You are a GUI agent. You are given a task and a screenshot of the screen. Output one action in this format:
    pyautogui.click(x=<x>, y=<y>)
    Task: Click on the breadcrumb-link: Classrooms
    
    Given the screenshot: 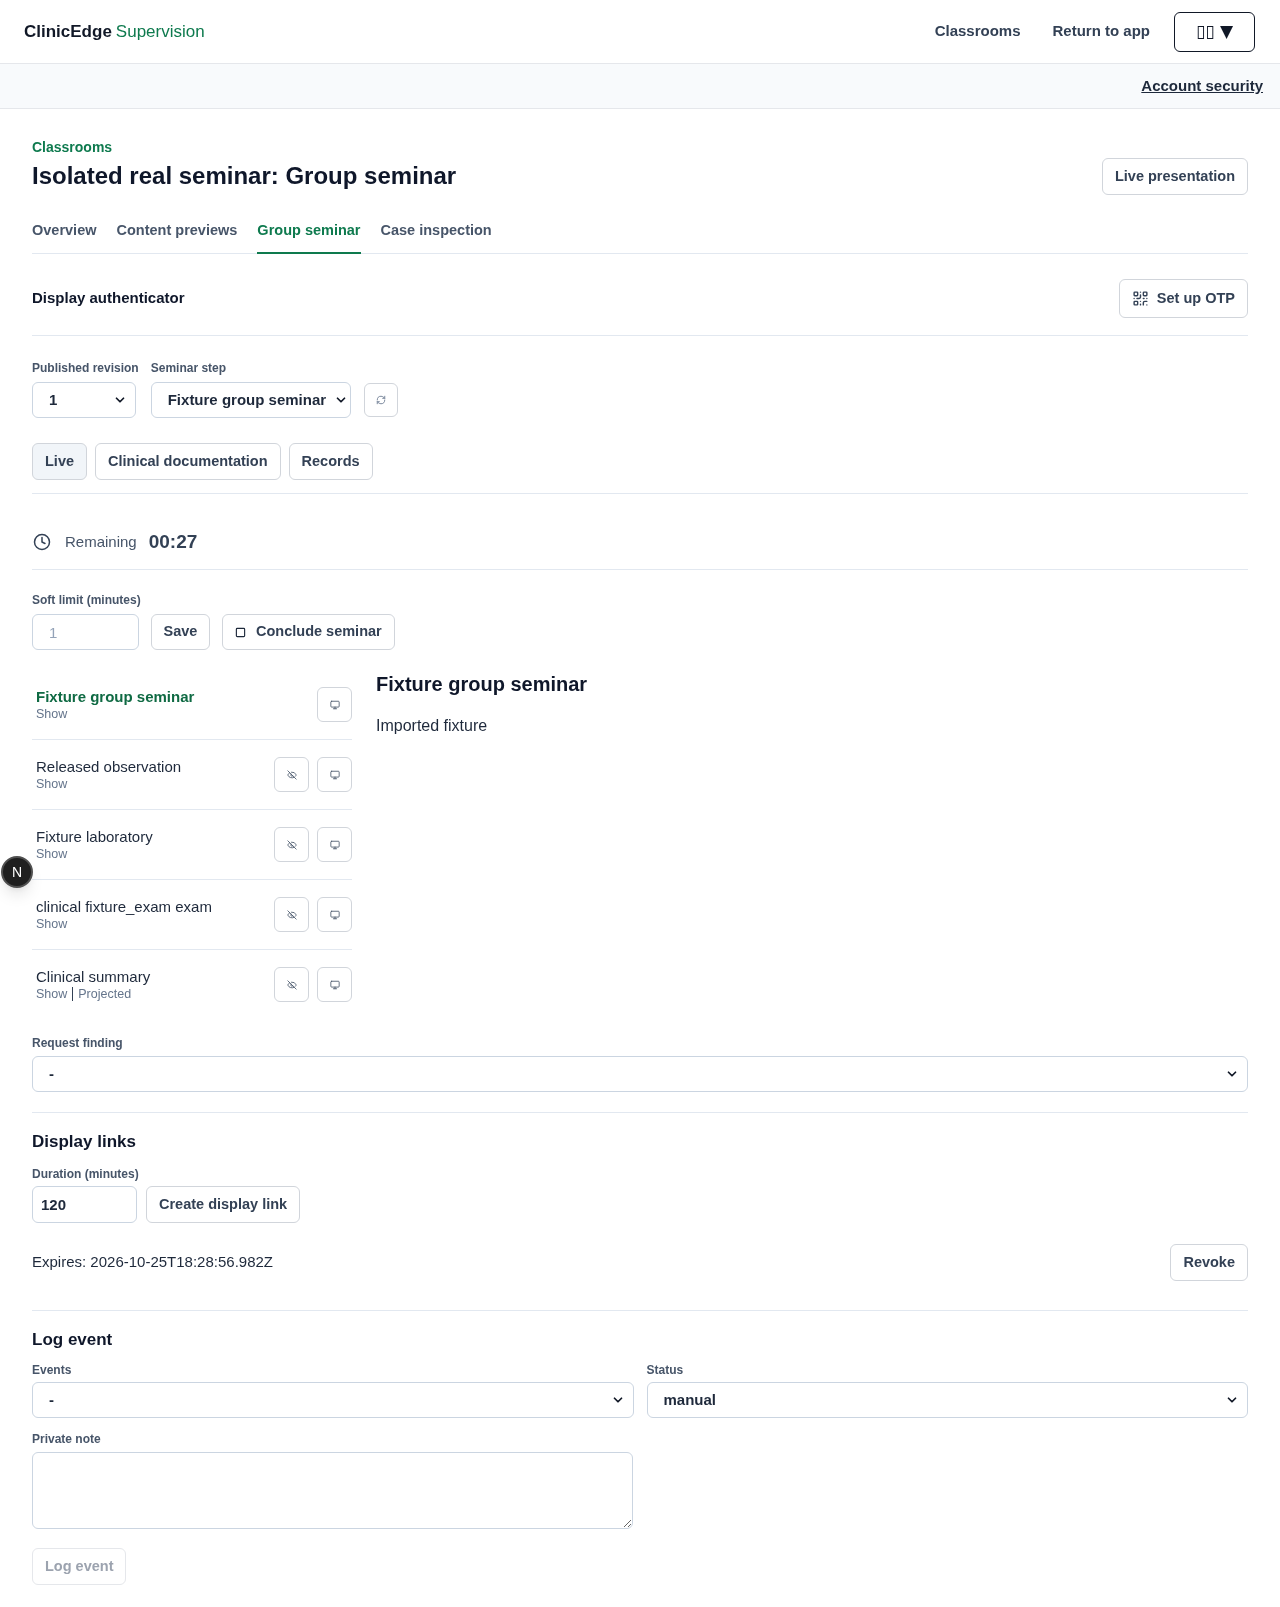 What is the action you would take?
    pyautogui.click(x=244, y=147)
    